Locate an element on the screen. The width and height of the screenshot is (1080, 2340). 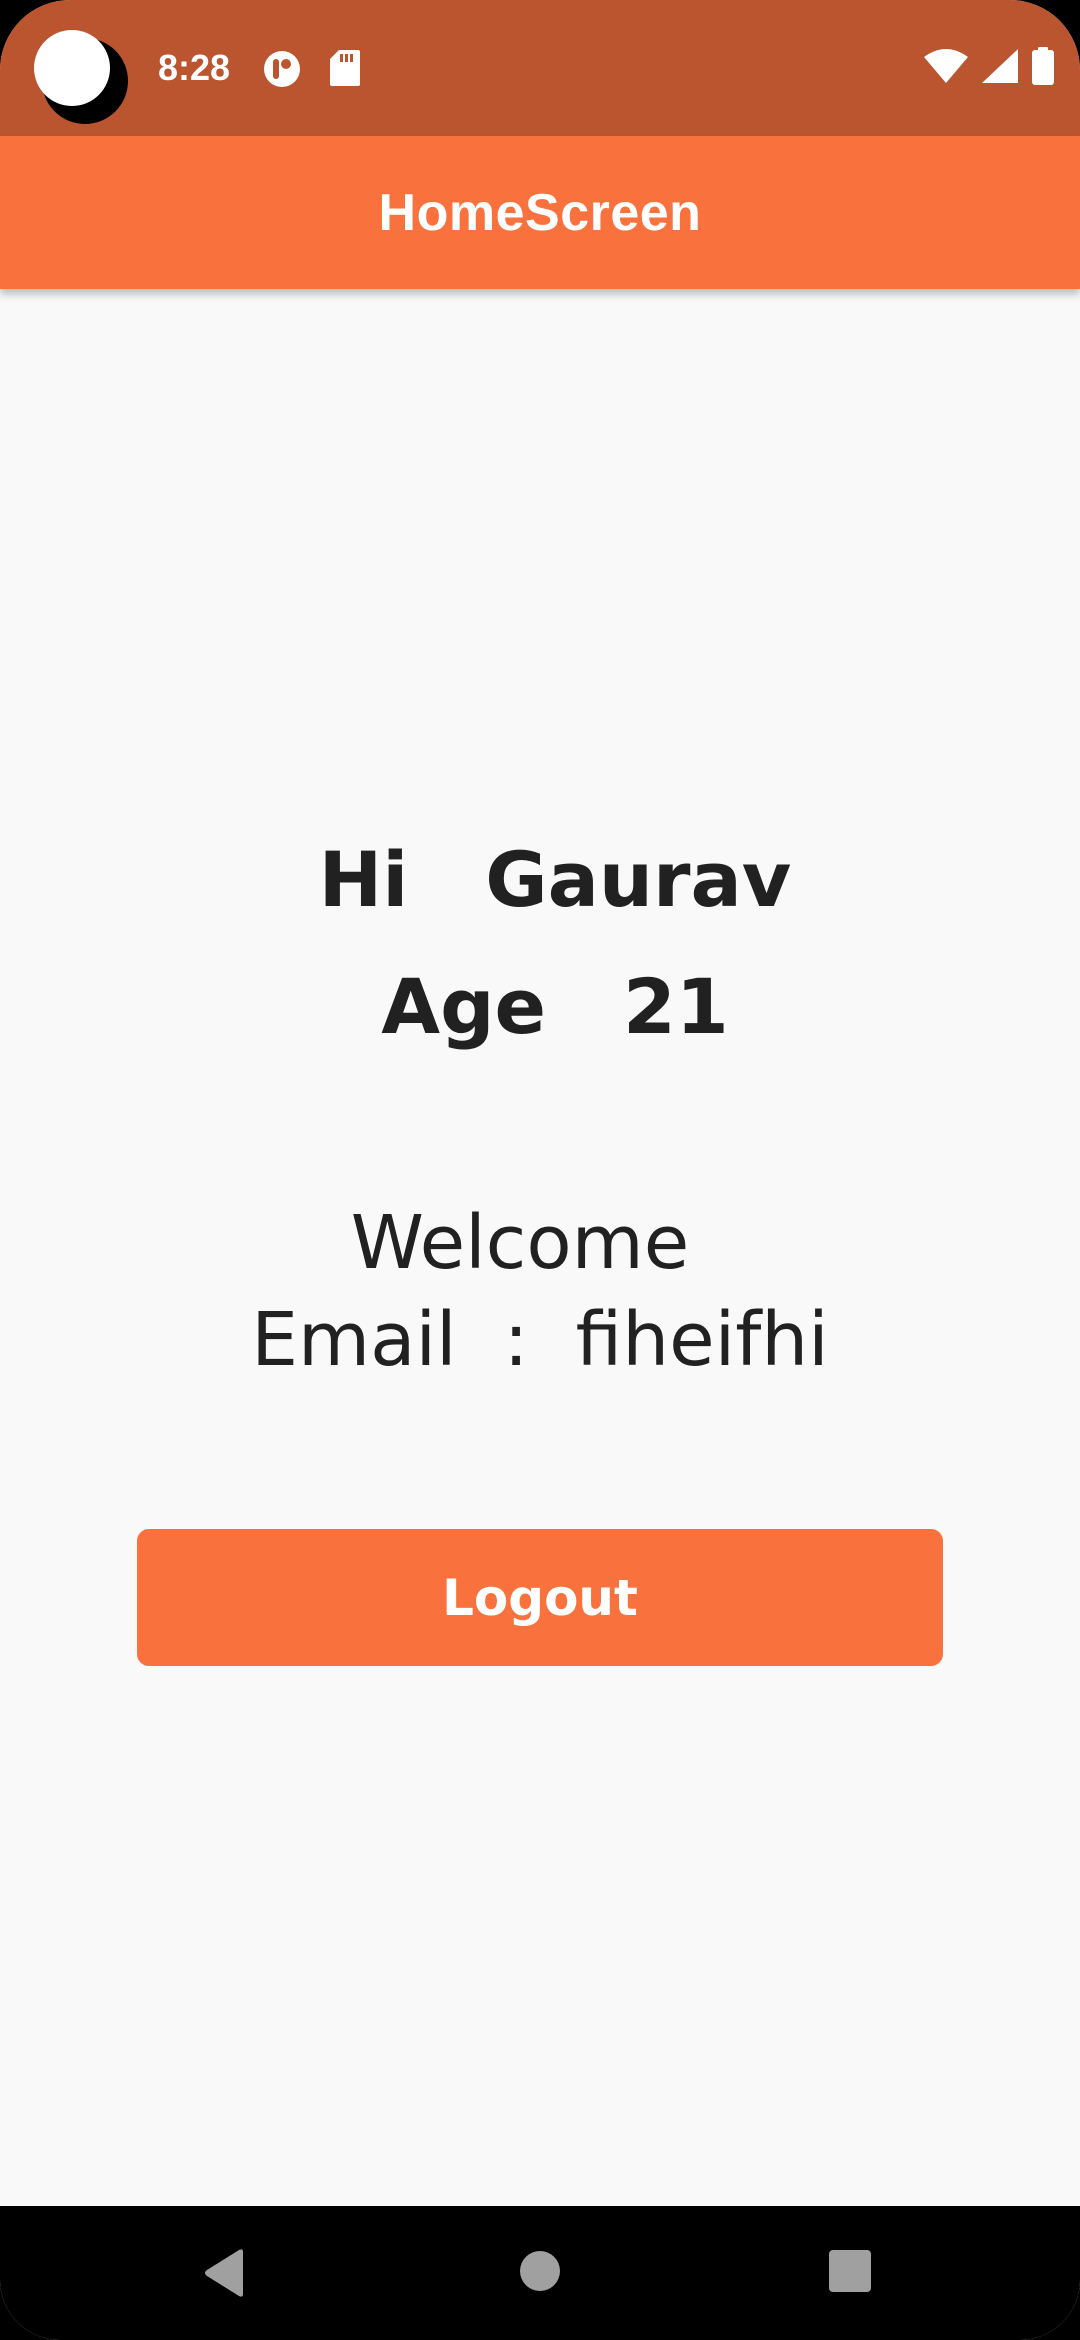
sd-card-icon is located at coordinates (345, 70).